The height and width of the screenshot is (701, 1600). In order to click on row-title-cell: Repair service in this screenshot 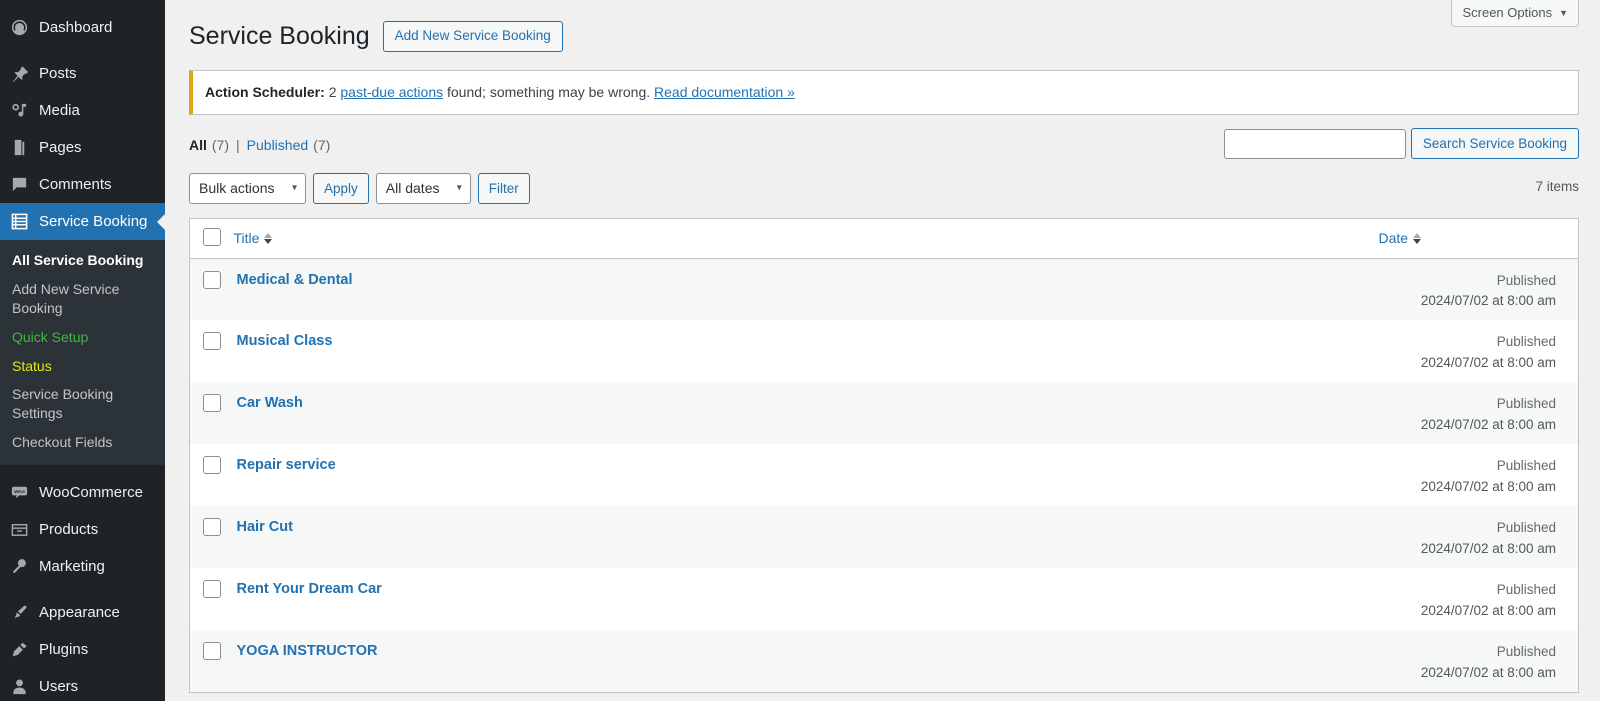, I will do `click(806, 475)`.